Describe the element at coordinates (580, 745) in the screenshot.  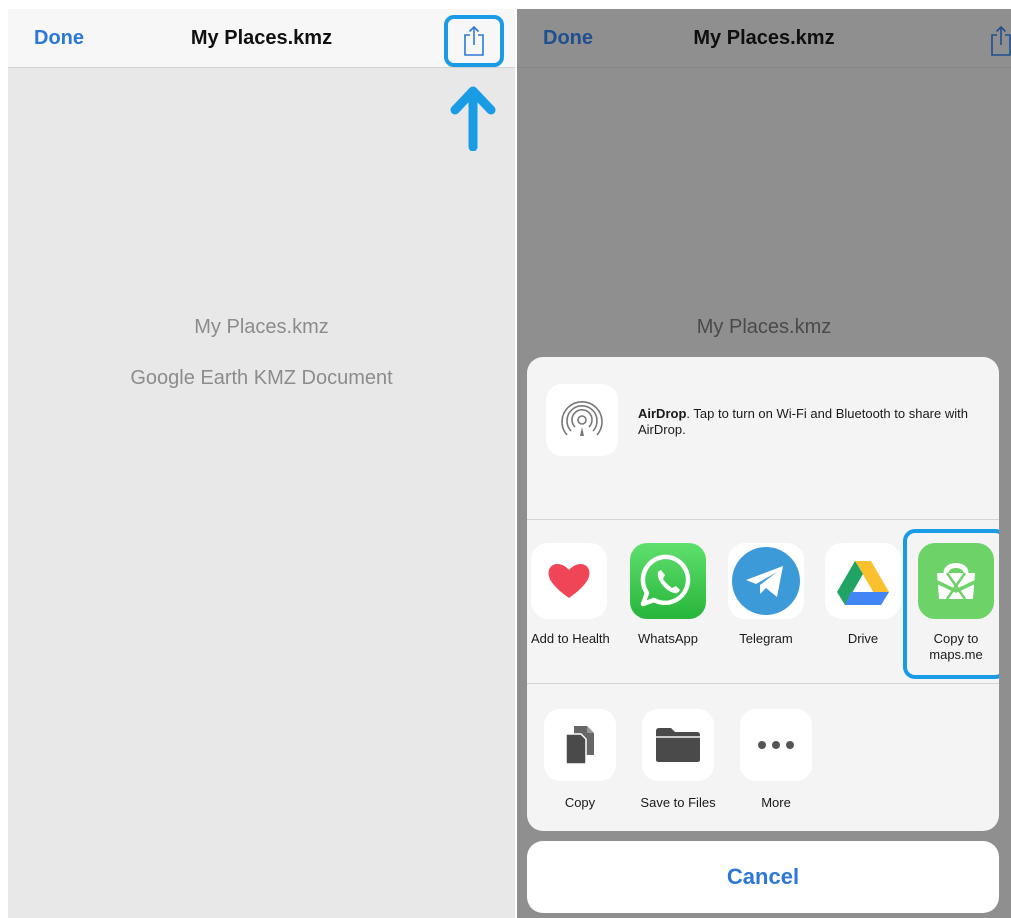
I see `copy-icon` at that location.